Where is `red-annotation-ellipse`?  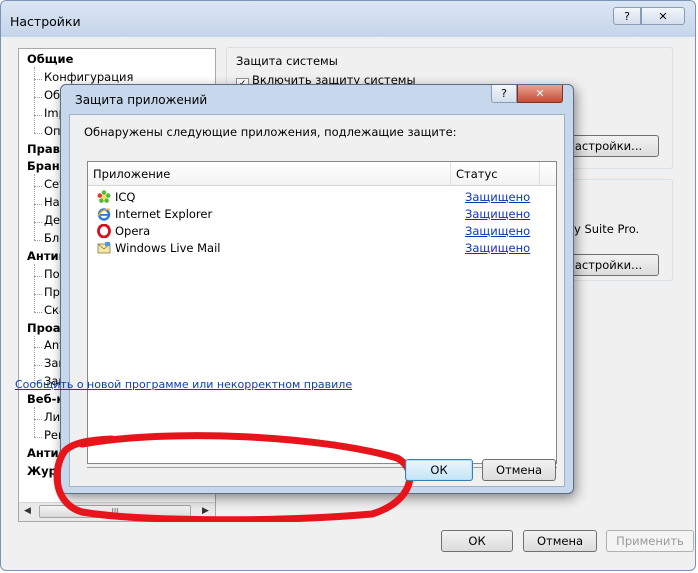 red-annotation-ellipse is located at coordinates (233, 477).